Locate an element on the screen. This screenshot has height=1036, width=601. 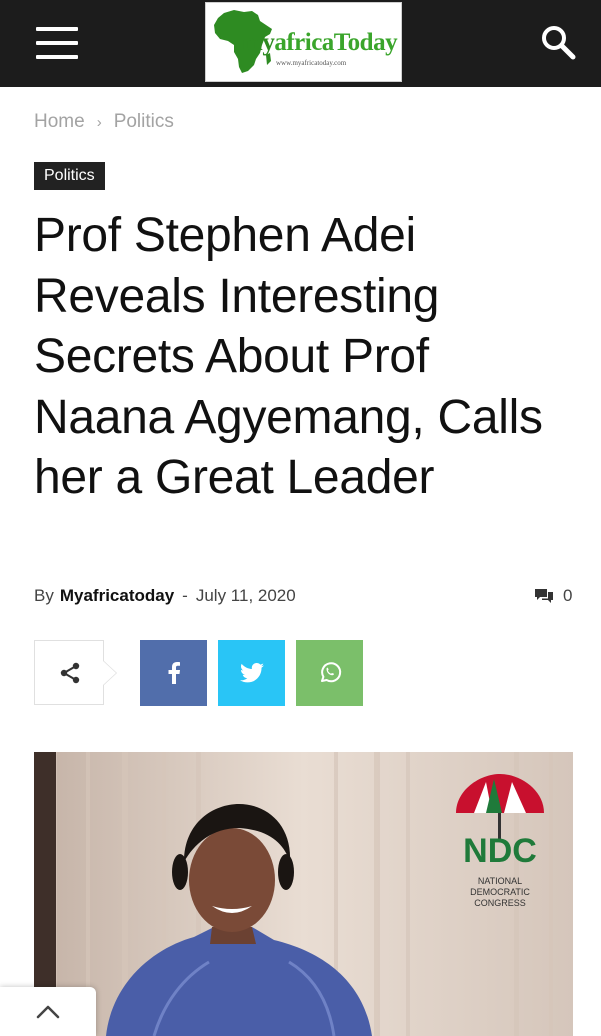
twitter-icon is located at coordinates (251, 673).